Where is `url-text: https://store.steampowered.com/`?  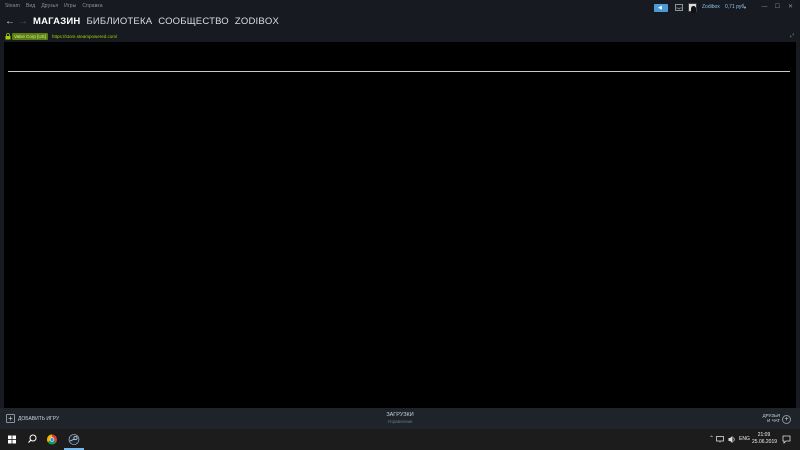 url-text: https://store.steampowered.com/ is located at coordinates (84, 36).